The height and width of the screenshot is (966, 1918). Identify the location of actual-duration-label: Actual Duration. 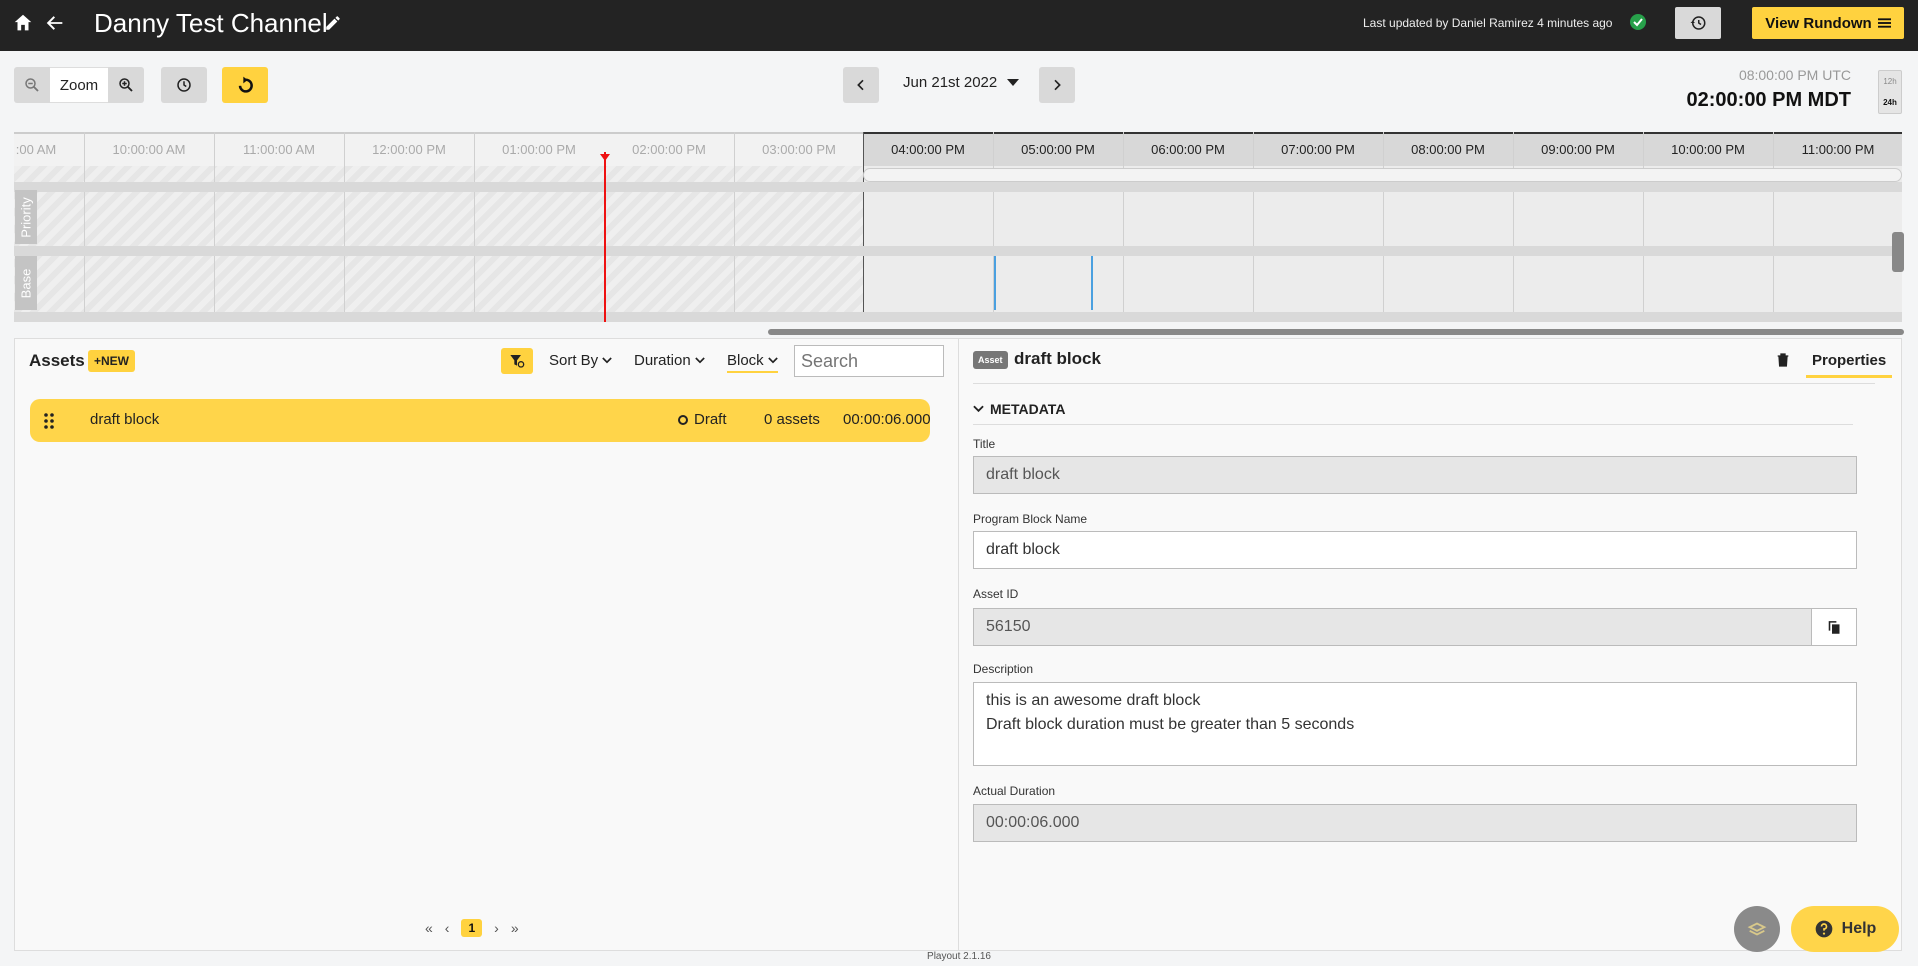
(1014, 791).